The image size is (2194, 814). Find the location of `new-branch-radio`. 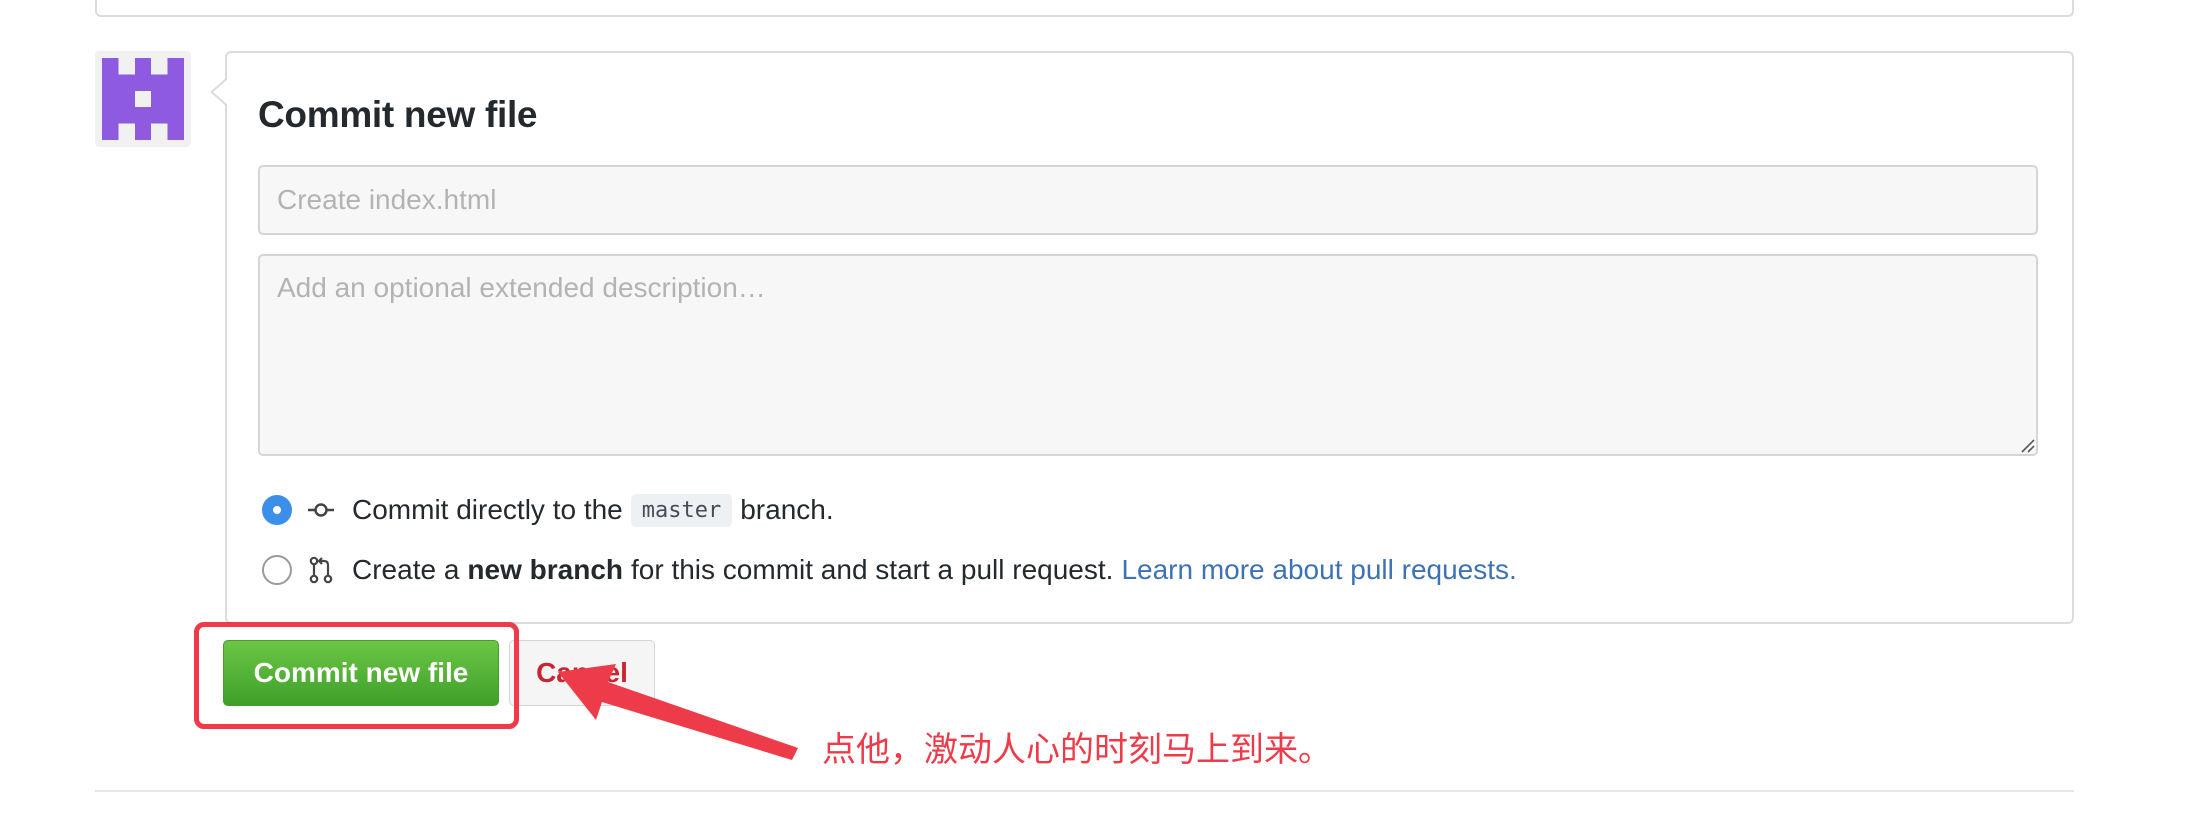

new-branch-radio is located at coordinates (277, 570).